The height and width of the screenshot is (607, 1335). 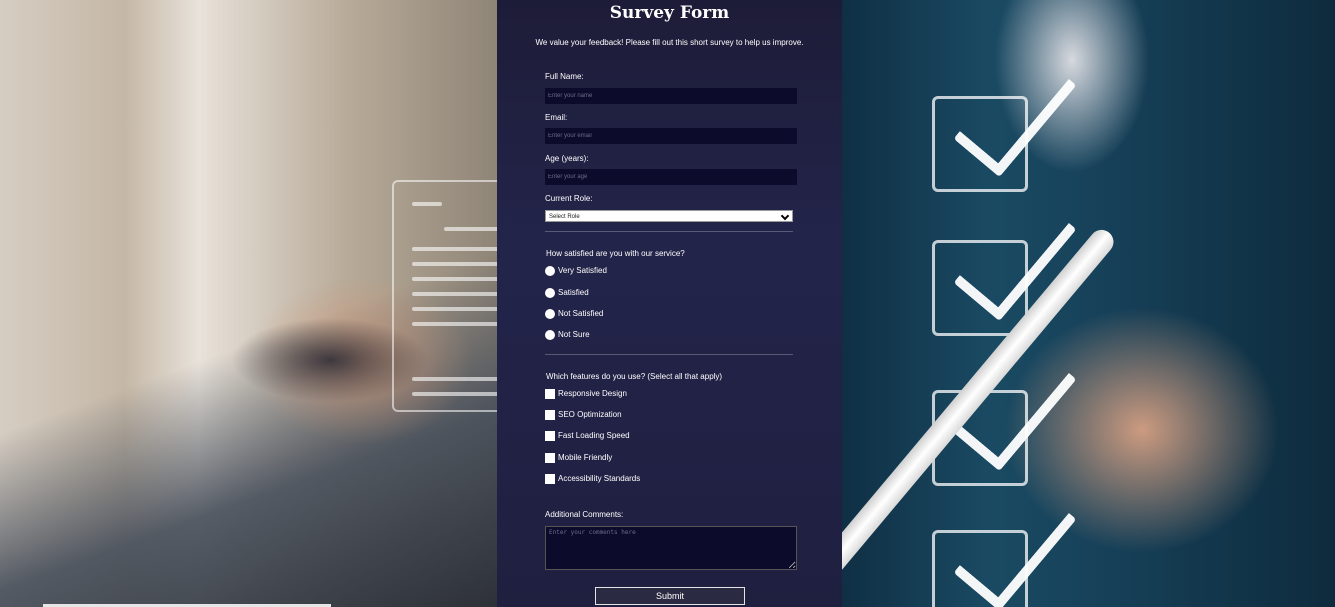 What do you see at coordinates (584, 514) in the screenshot?
I see `comments-label: Additional Comments:` at bounding box center [584, 514].